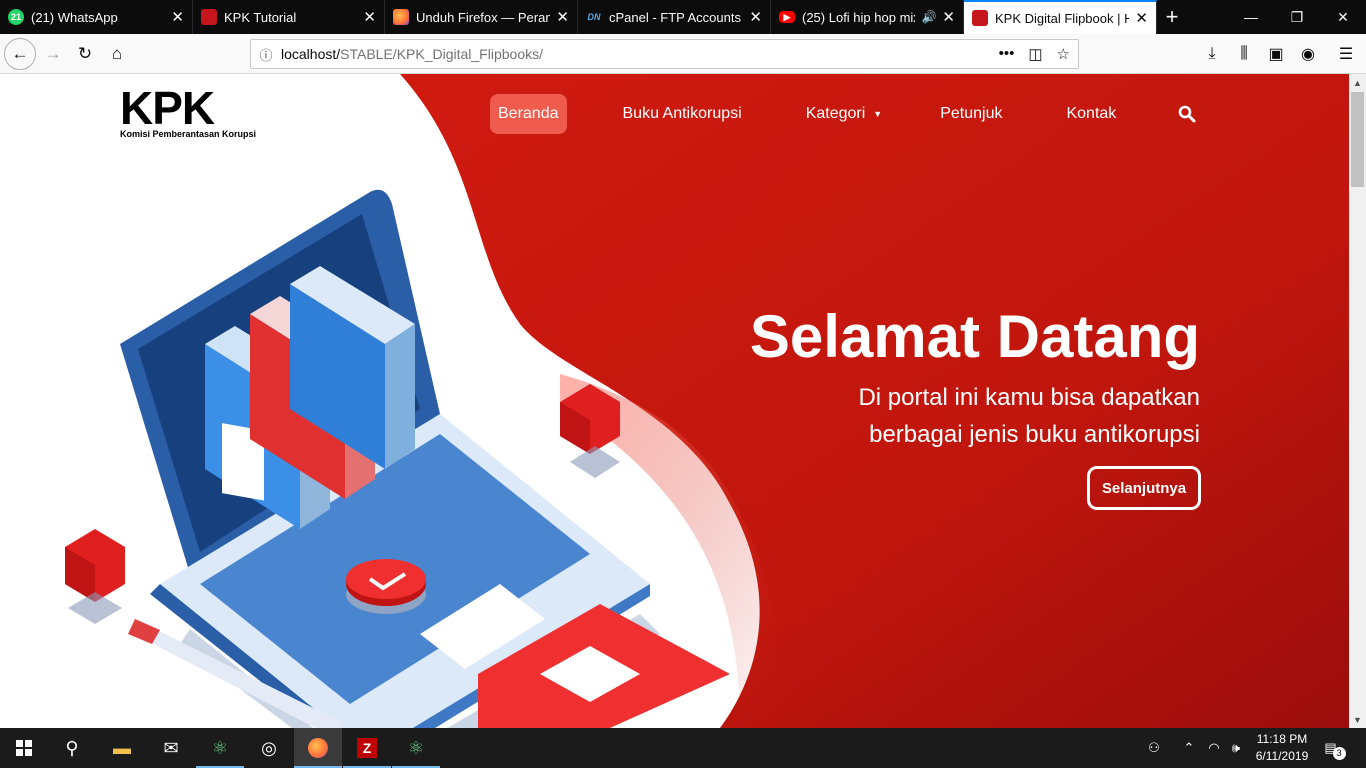 This screenshot has width=1366, height=768. What do you see at coordinates (74, 17) in the screenshot?
I see `tab-title: (21) WhatsApp` at bounding box center [74, 17].